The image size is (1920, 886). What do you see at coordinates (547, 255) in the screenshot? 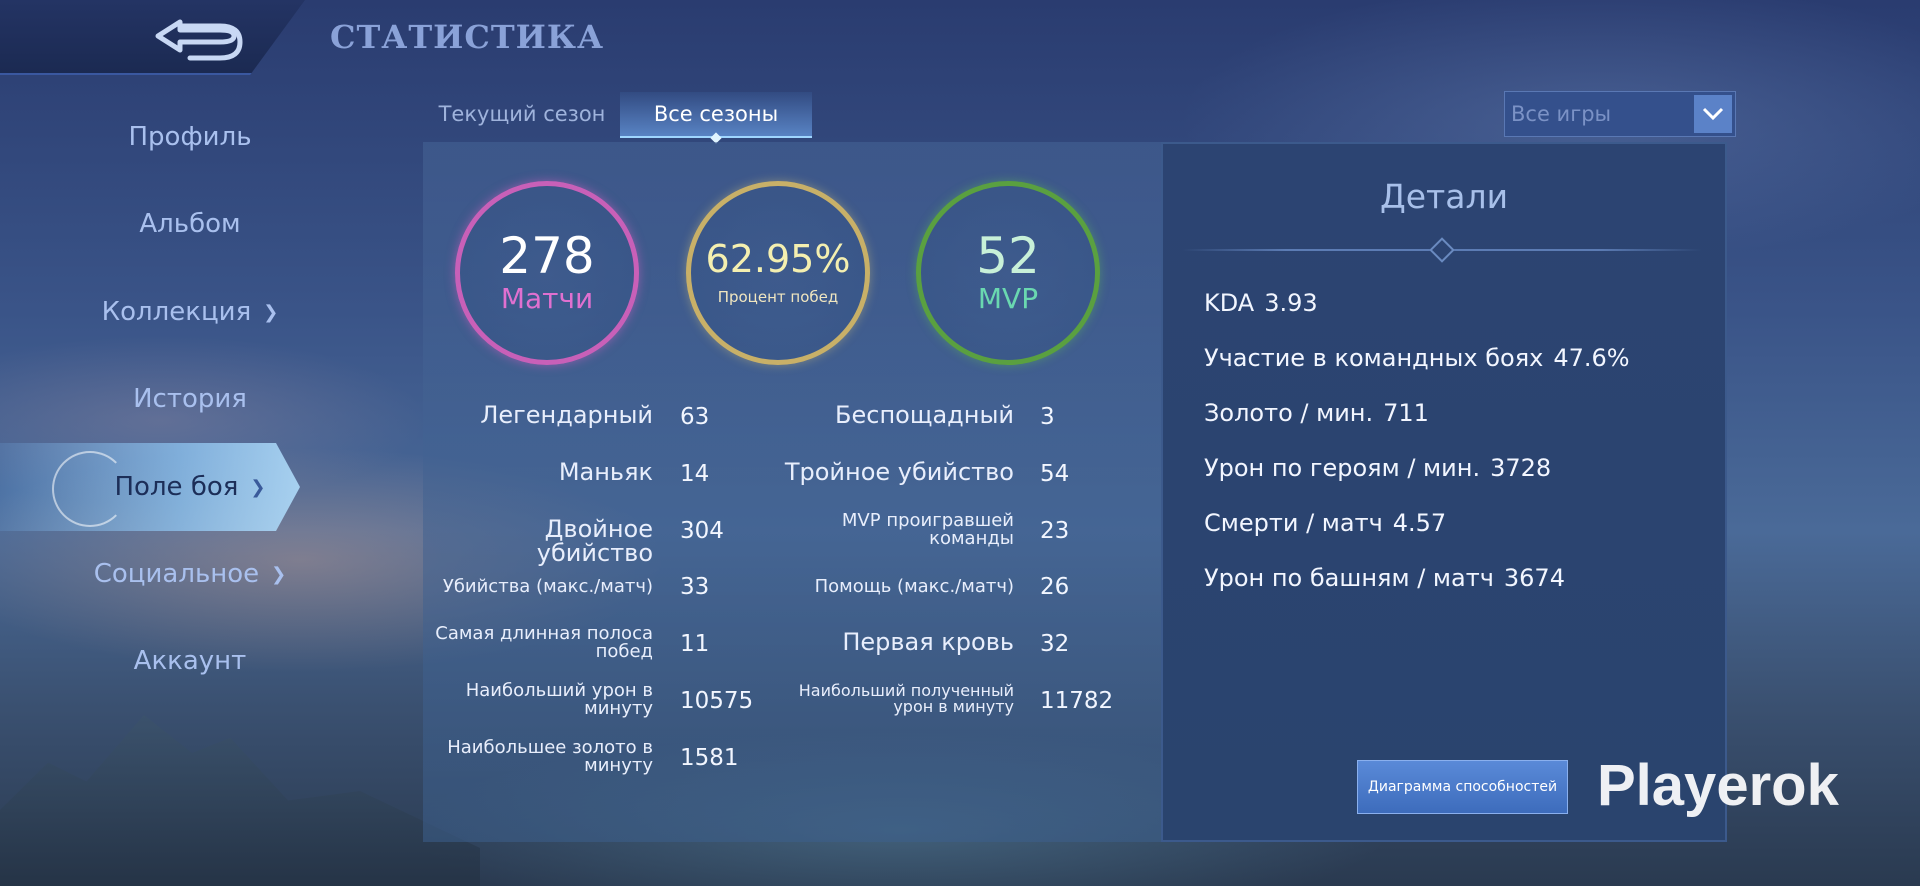
I see `matches-value: 278` at bounding box center [547, 255].